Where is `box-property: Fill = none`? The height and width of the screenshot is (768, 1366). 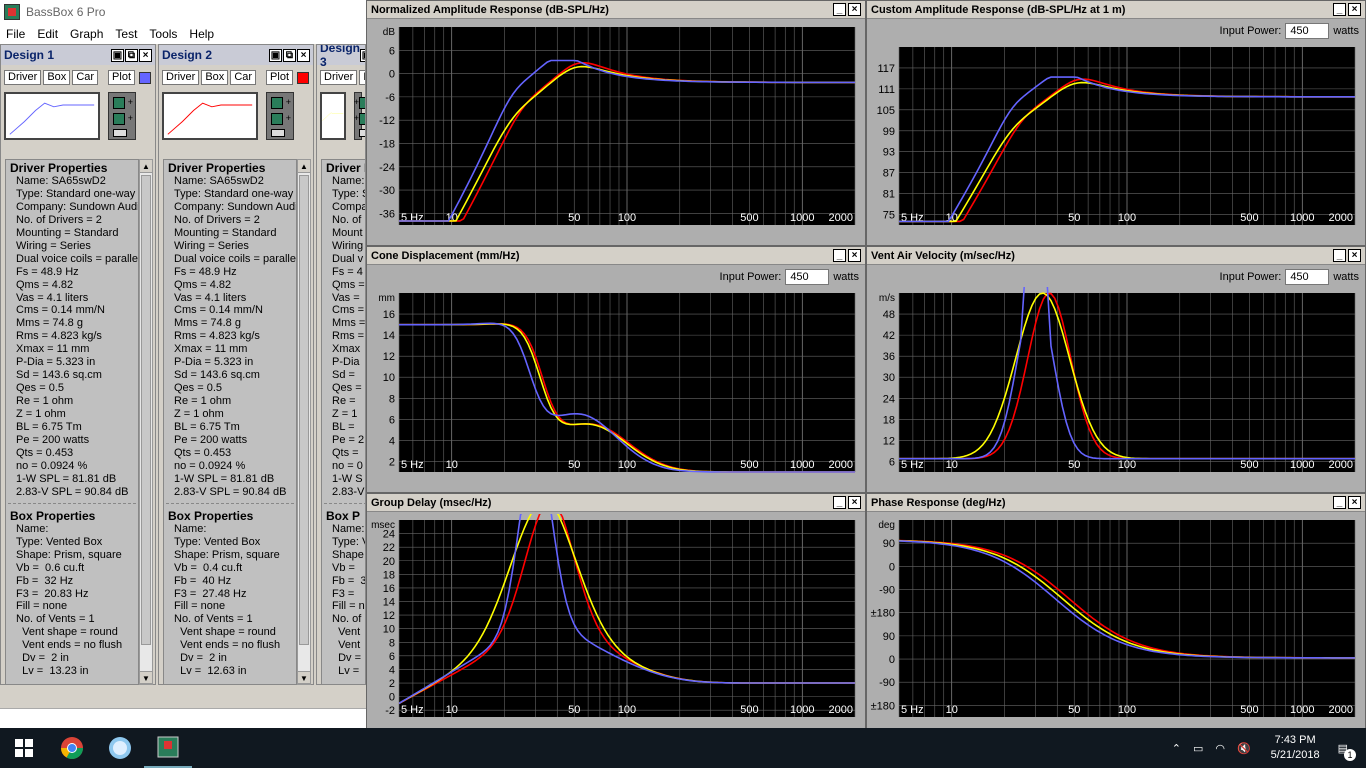
box-property: Fill = none is located at coordinates (230, 606).